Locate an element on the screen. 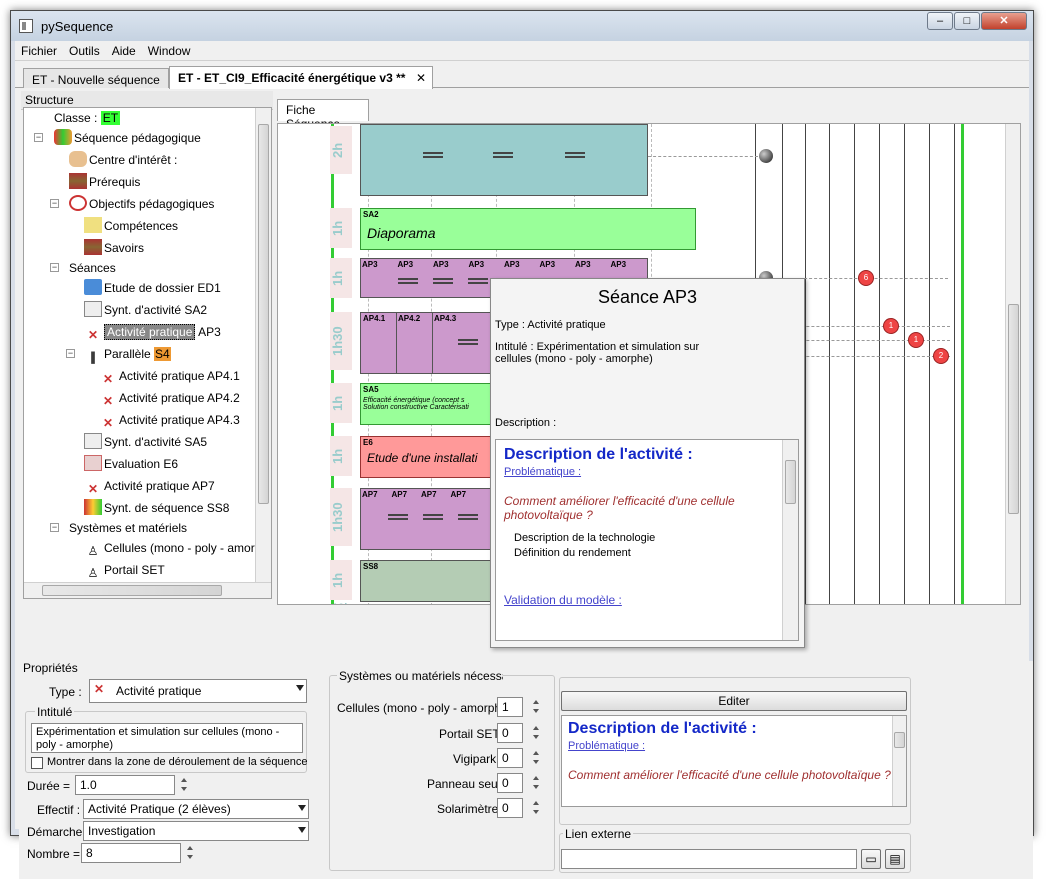 The width and height of the screenshot is (1049, 879). seance-block-sa2: SA2 Diaporama is located at coordinates (528, 229).